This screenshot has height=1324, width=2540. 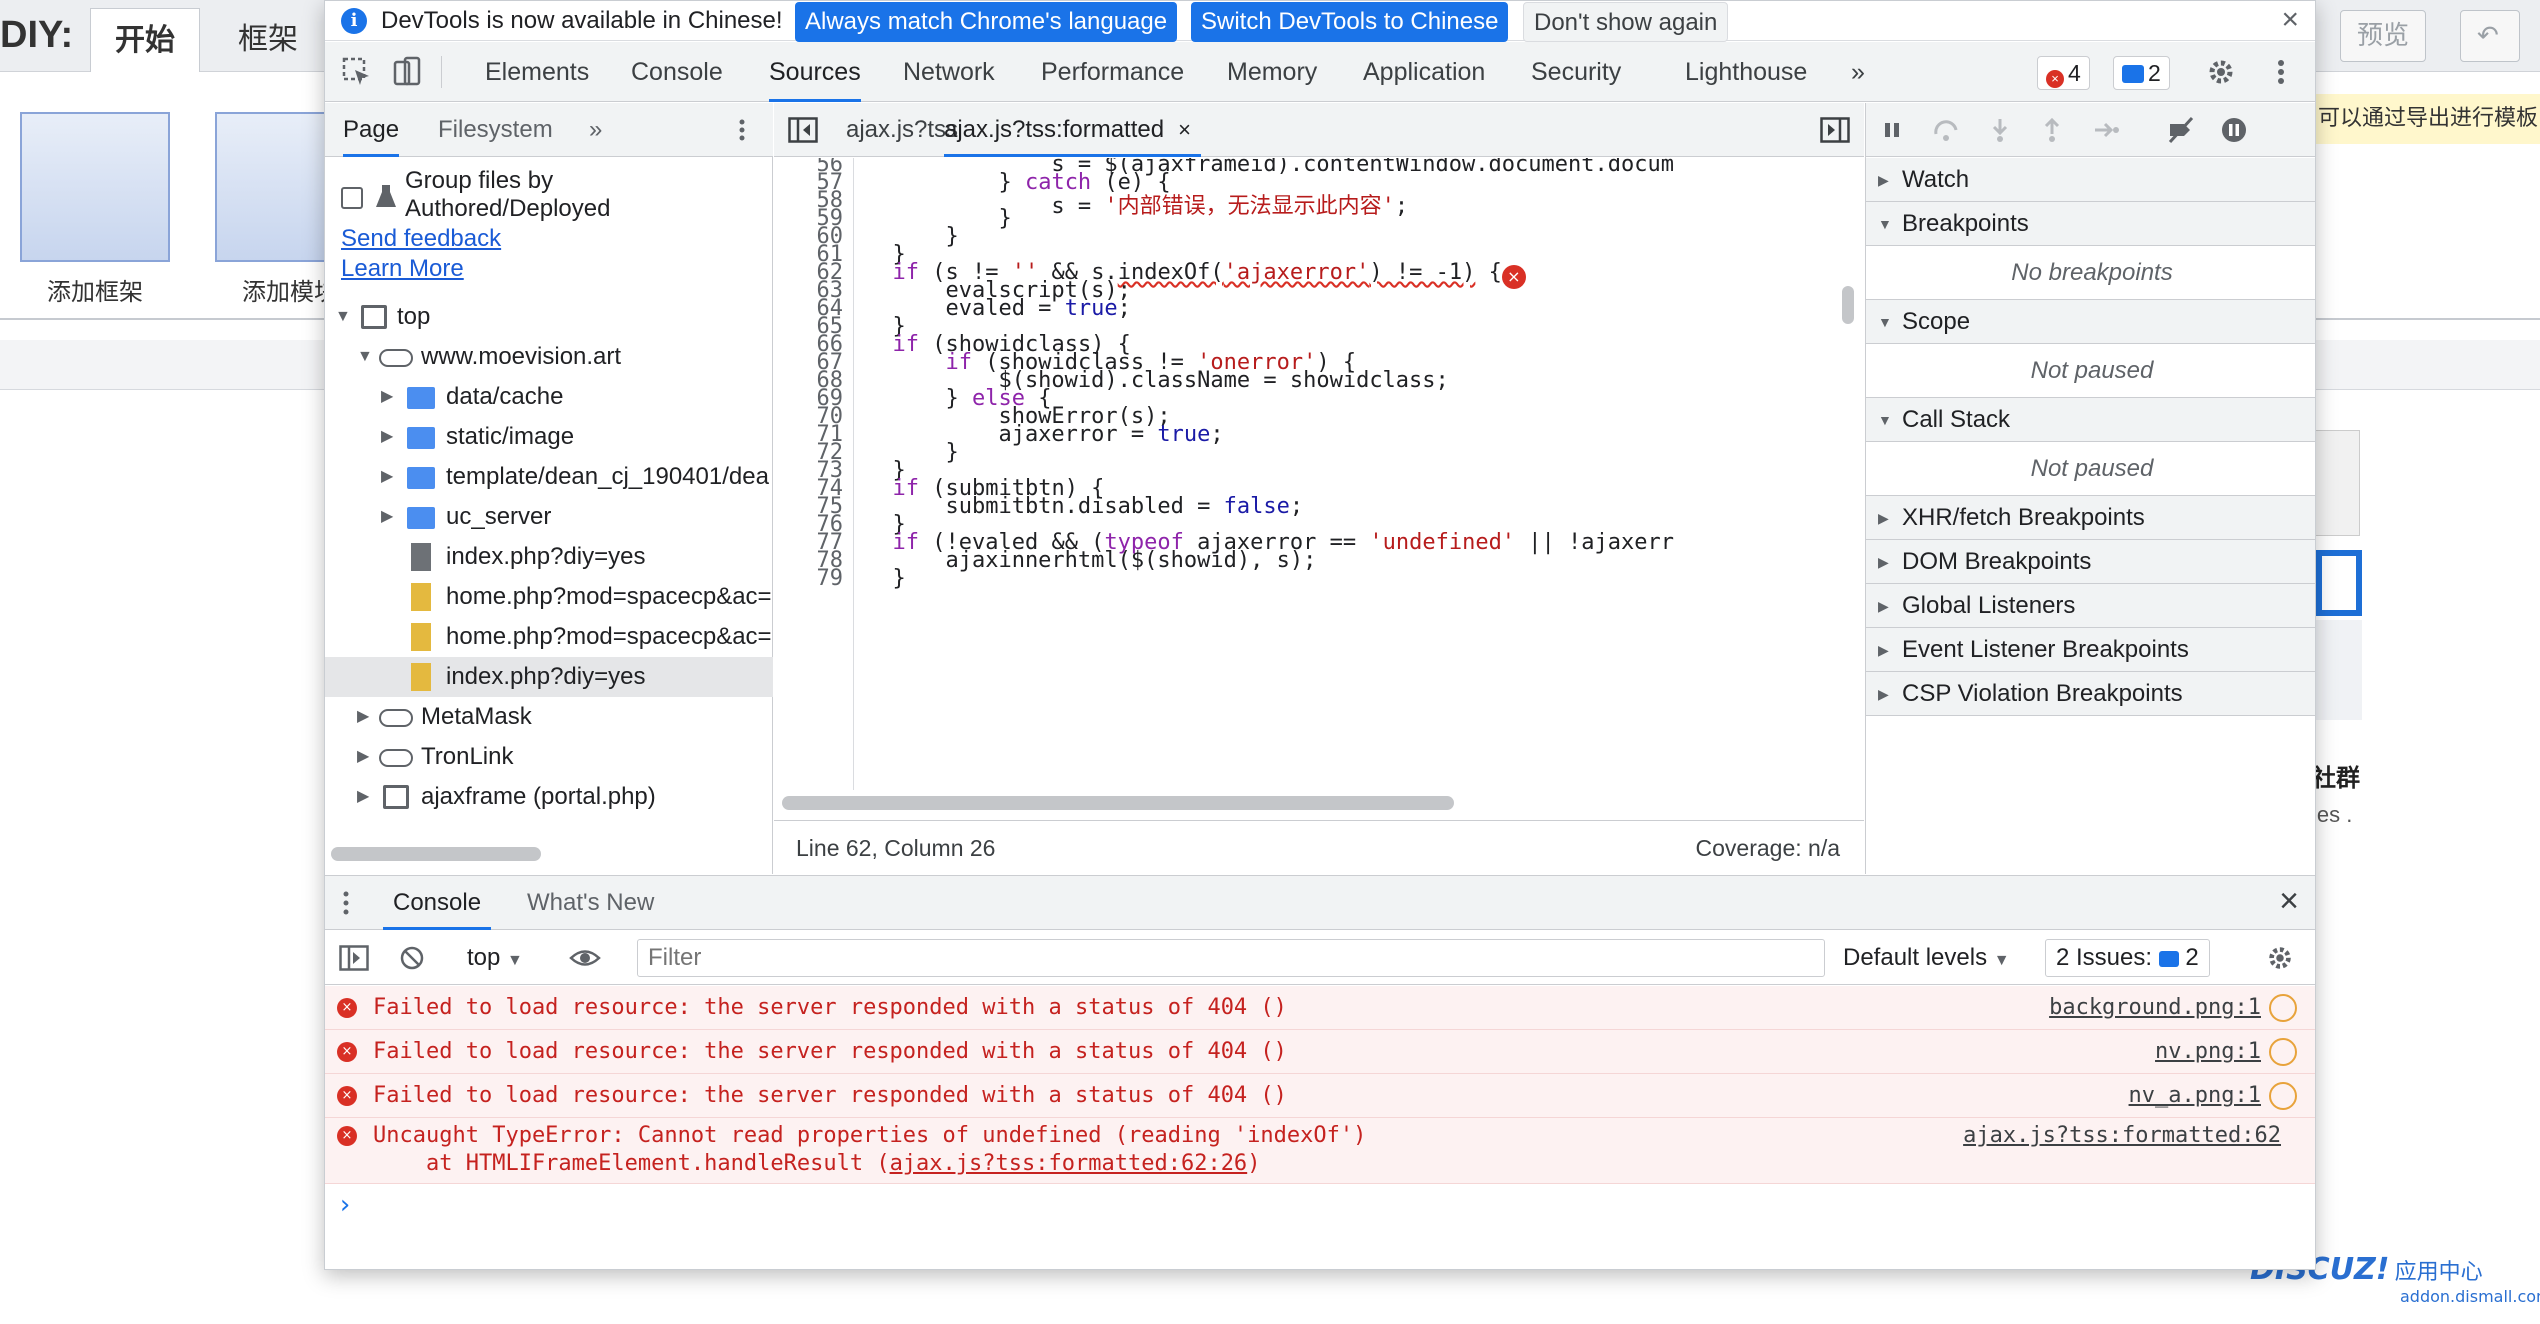 I want to click on tab-performance: Performance, so click(x=1112, y=72).